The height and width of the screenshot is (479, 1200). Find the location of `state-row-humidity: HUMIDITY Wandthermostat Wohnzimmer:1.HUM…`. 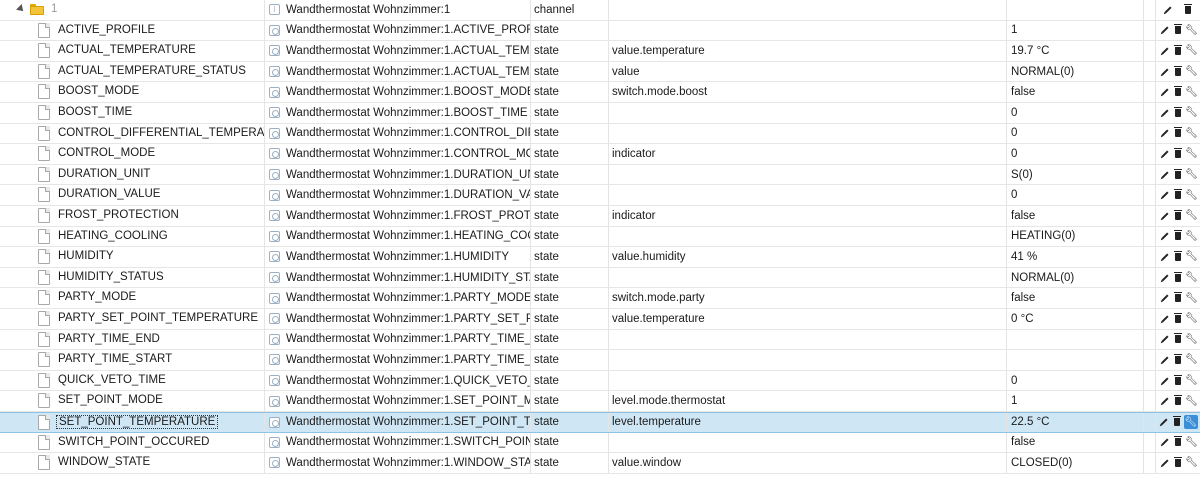

state-row-humidity: HUMIDITY Wandthermostat Wohnzimmer:1.HUM… is located at coordinates (600, 257).